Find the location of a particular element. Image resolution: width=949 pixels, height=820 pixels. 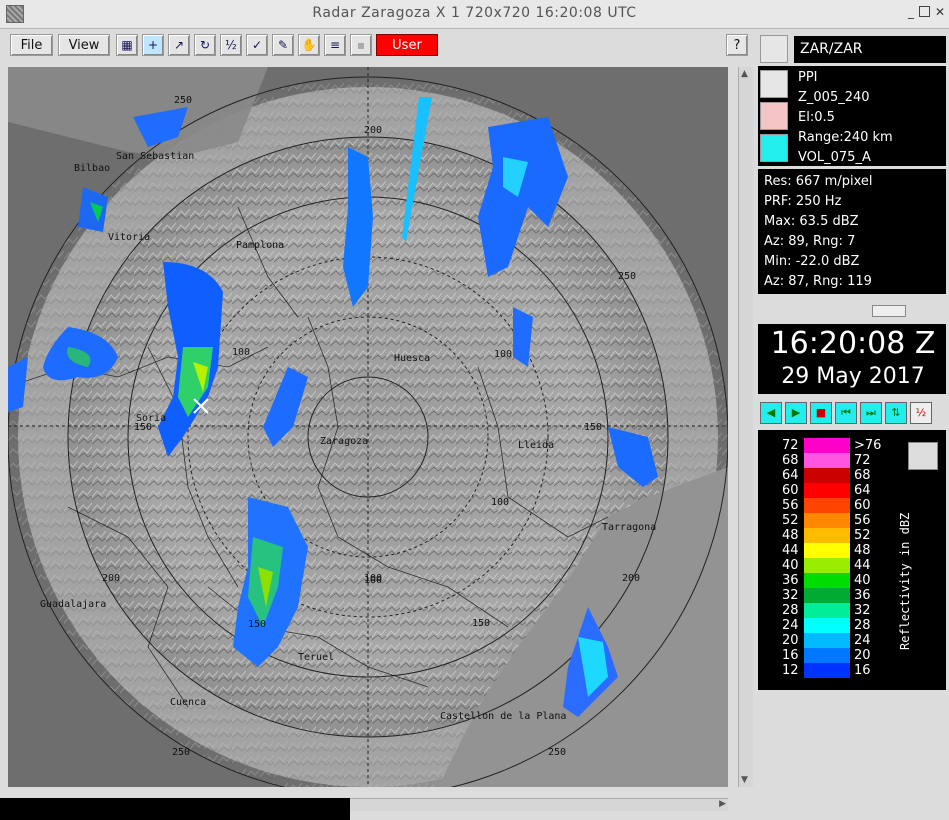

last-frame-icon: ⏭ is located at coordinates (871, 413).